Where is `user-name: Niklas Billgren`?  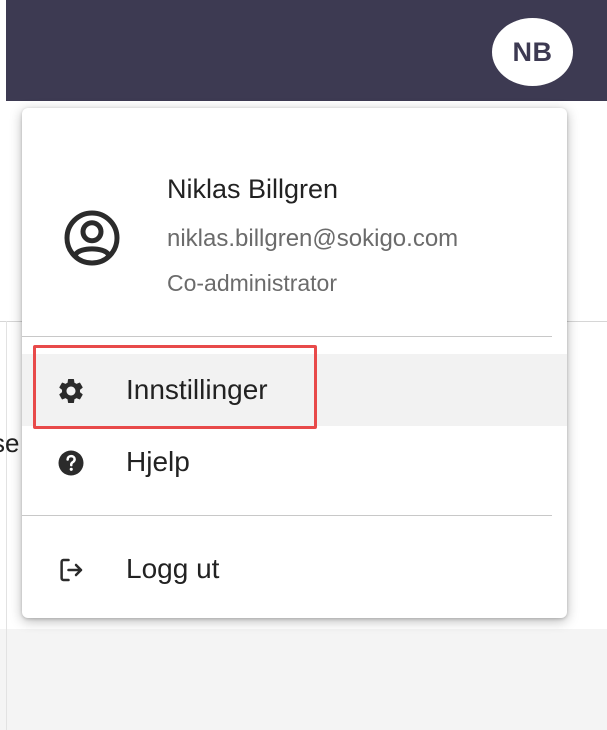 user-name: Niklas Billgren is located at coordinates (253, 189).